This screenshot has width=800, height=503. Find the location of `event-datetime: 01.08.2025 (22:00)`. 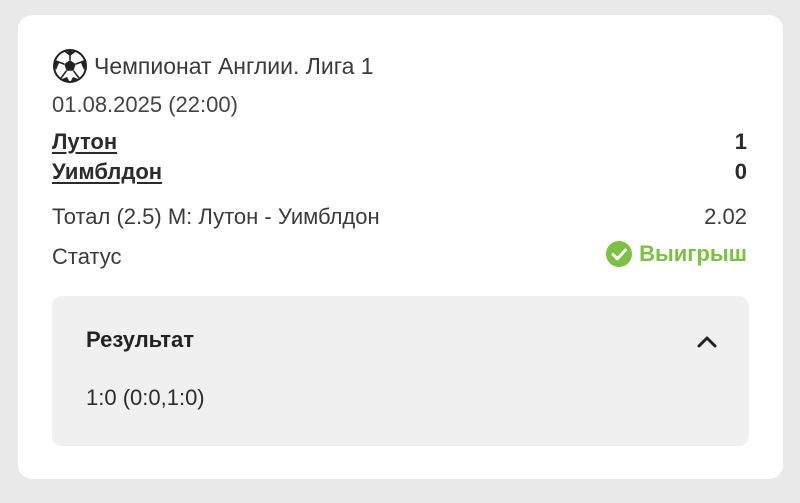

event-datetime: 01.08.2025 (22:00) is located at coordinates (145, 104).